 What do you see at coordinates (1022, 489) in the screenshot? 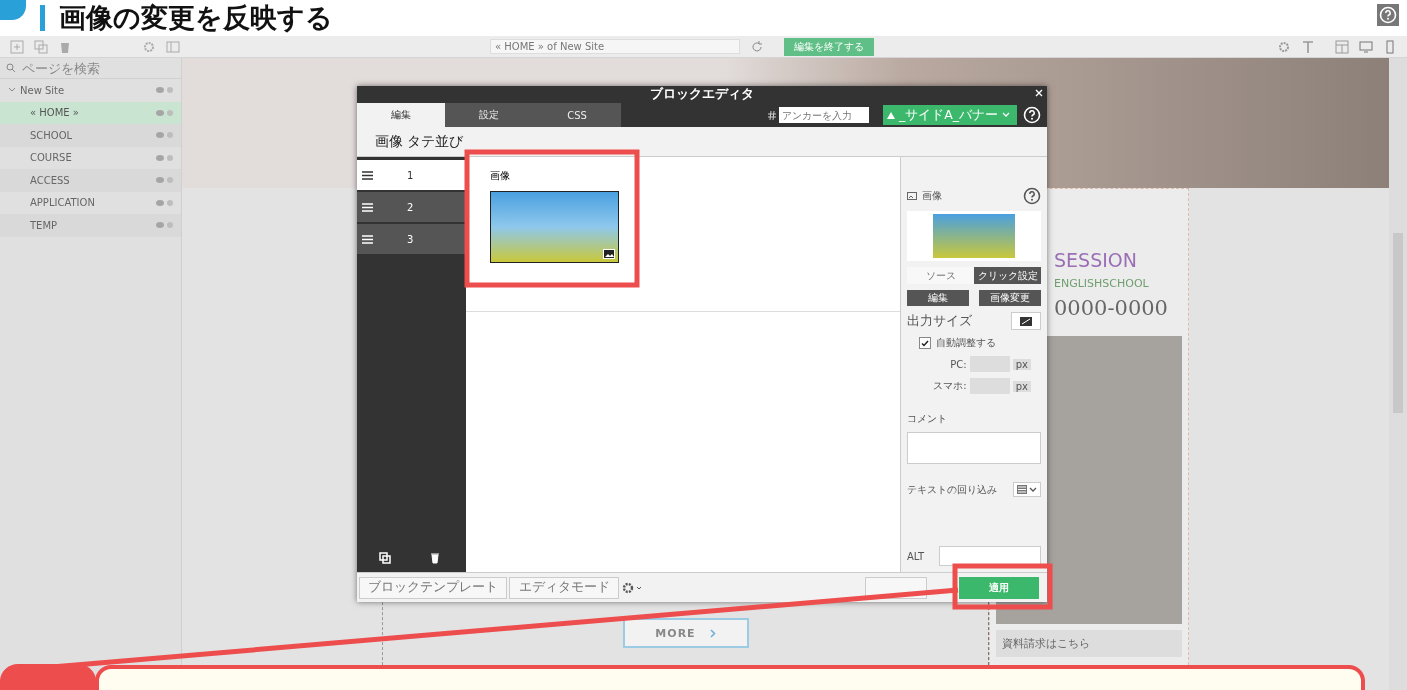
I see `text-wrap-icon` at bounding box center [1022, 489].